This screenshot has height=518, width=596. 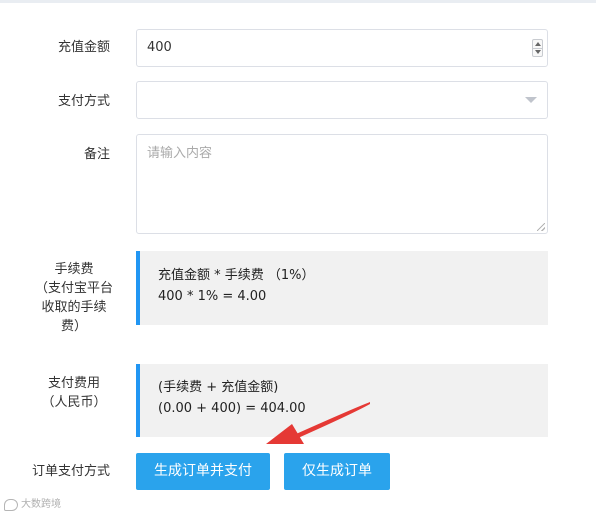 What do you see at coordinates (236, 275) in the screenshot?
I see `fee-formula: 充值金额 * 手续费 （1%）` at bounding box center [236, 275].